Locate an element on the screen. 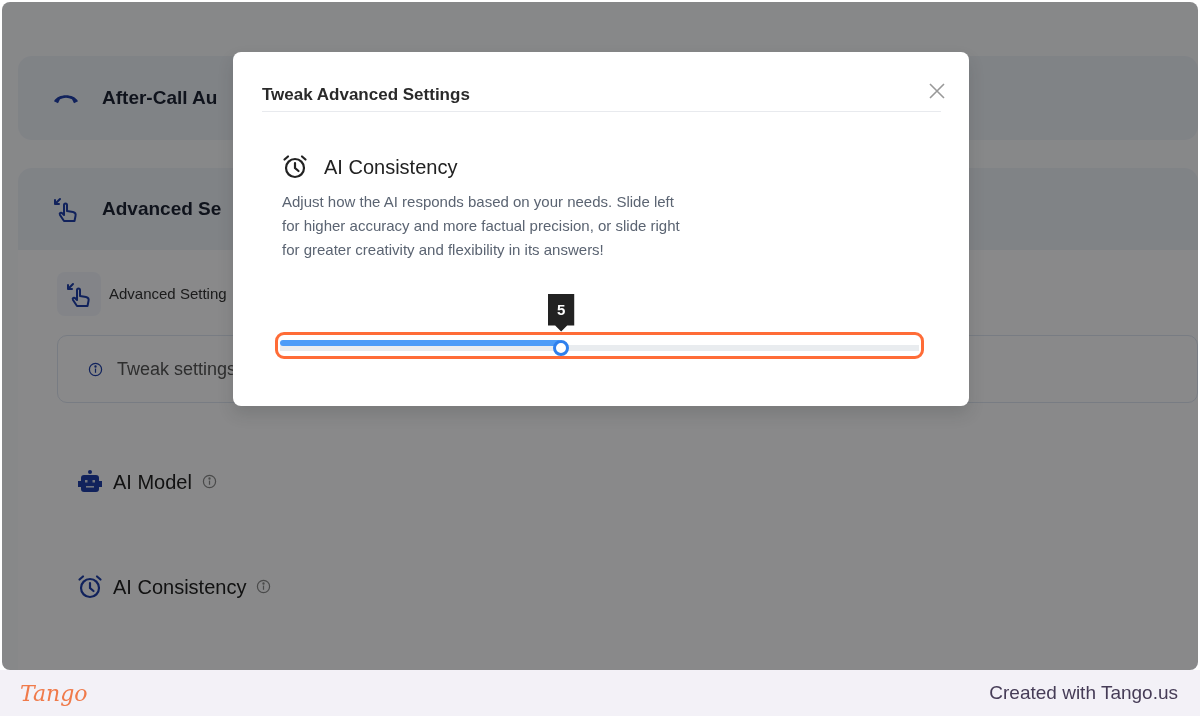  subsection-title: Advanced Setting is located at coordinates (168, 293).